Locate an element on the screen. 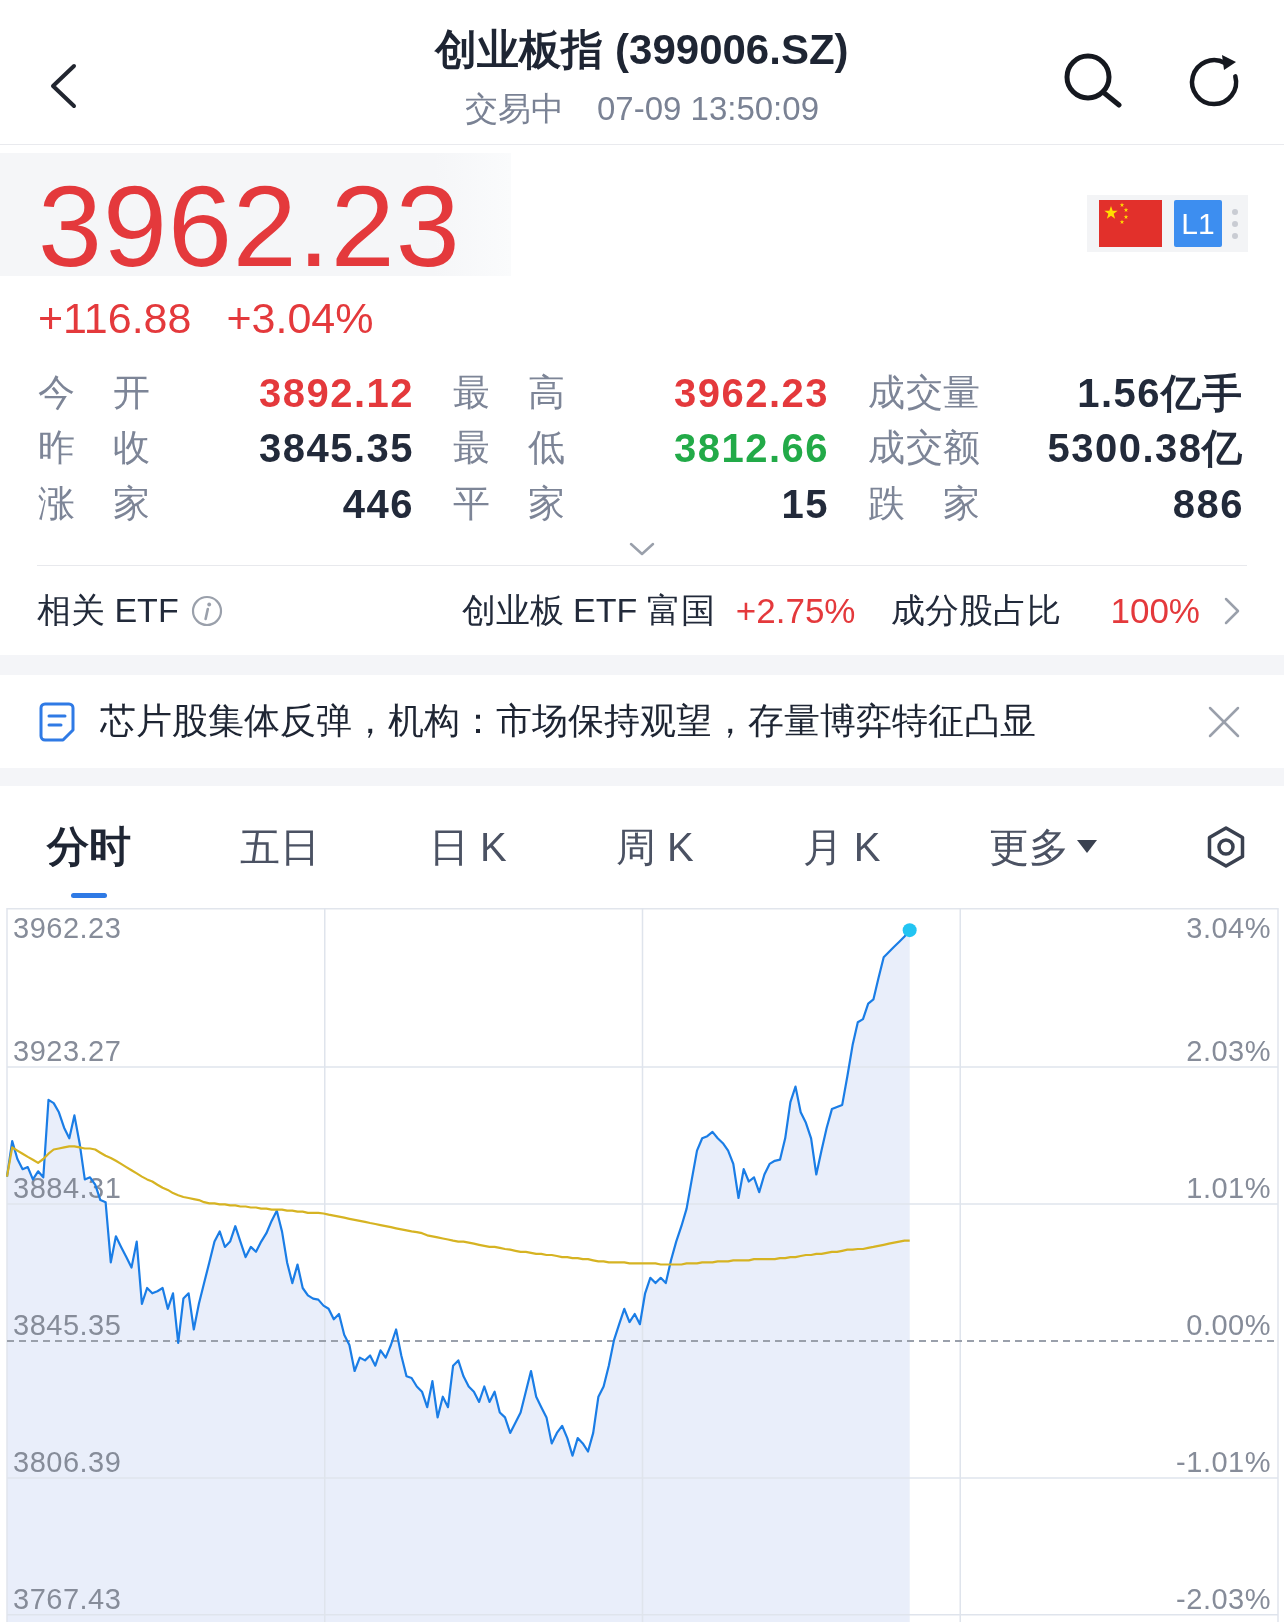  price-axis-label: 3806.39 is located at coordinates (67, 1461).